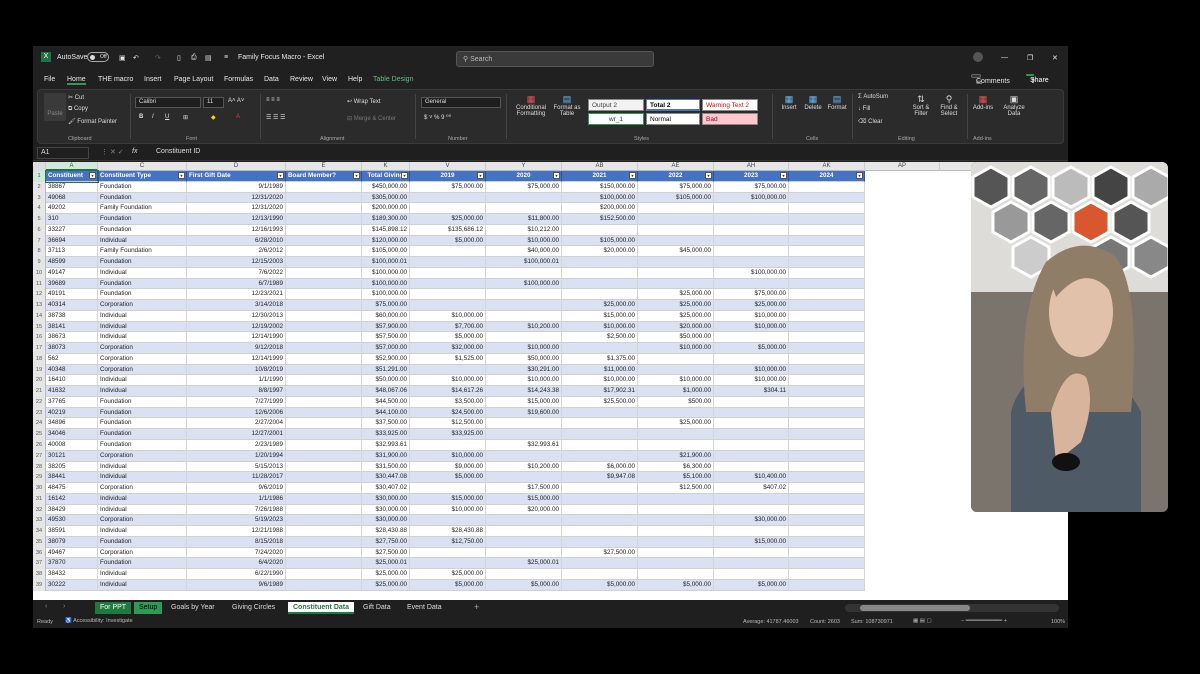 The height and width of the screenshot is (674, 1200). Describe the element at coordinates (448, 166) in the screenshot. I see `column-header: V` at that location.